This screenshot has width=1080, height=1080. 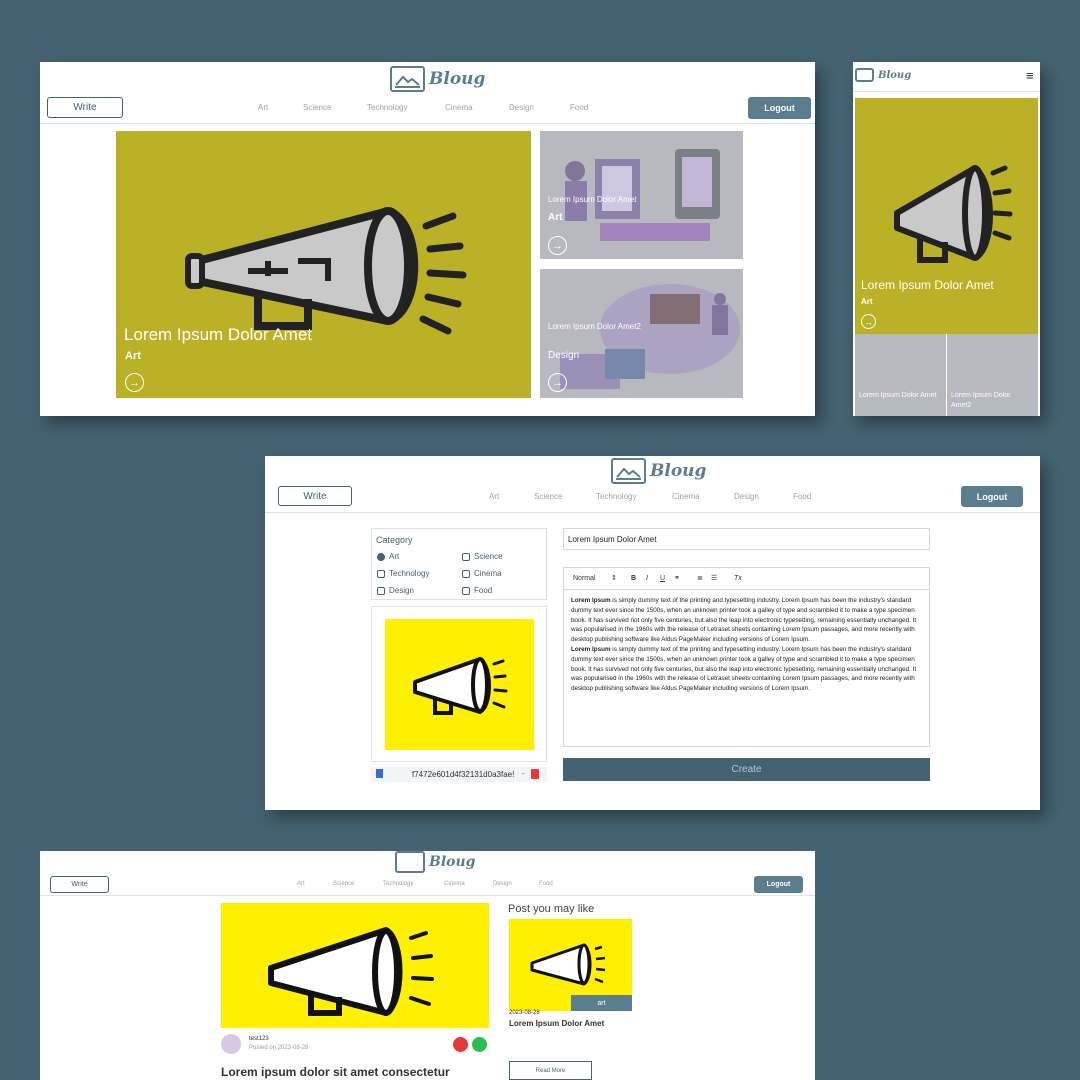 What do you see at coordinates (482, 556) in the screenshot?
I see `option-science: Science` at bounding box center [482, 556].